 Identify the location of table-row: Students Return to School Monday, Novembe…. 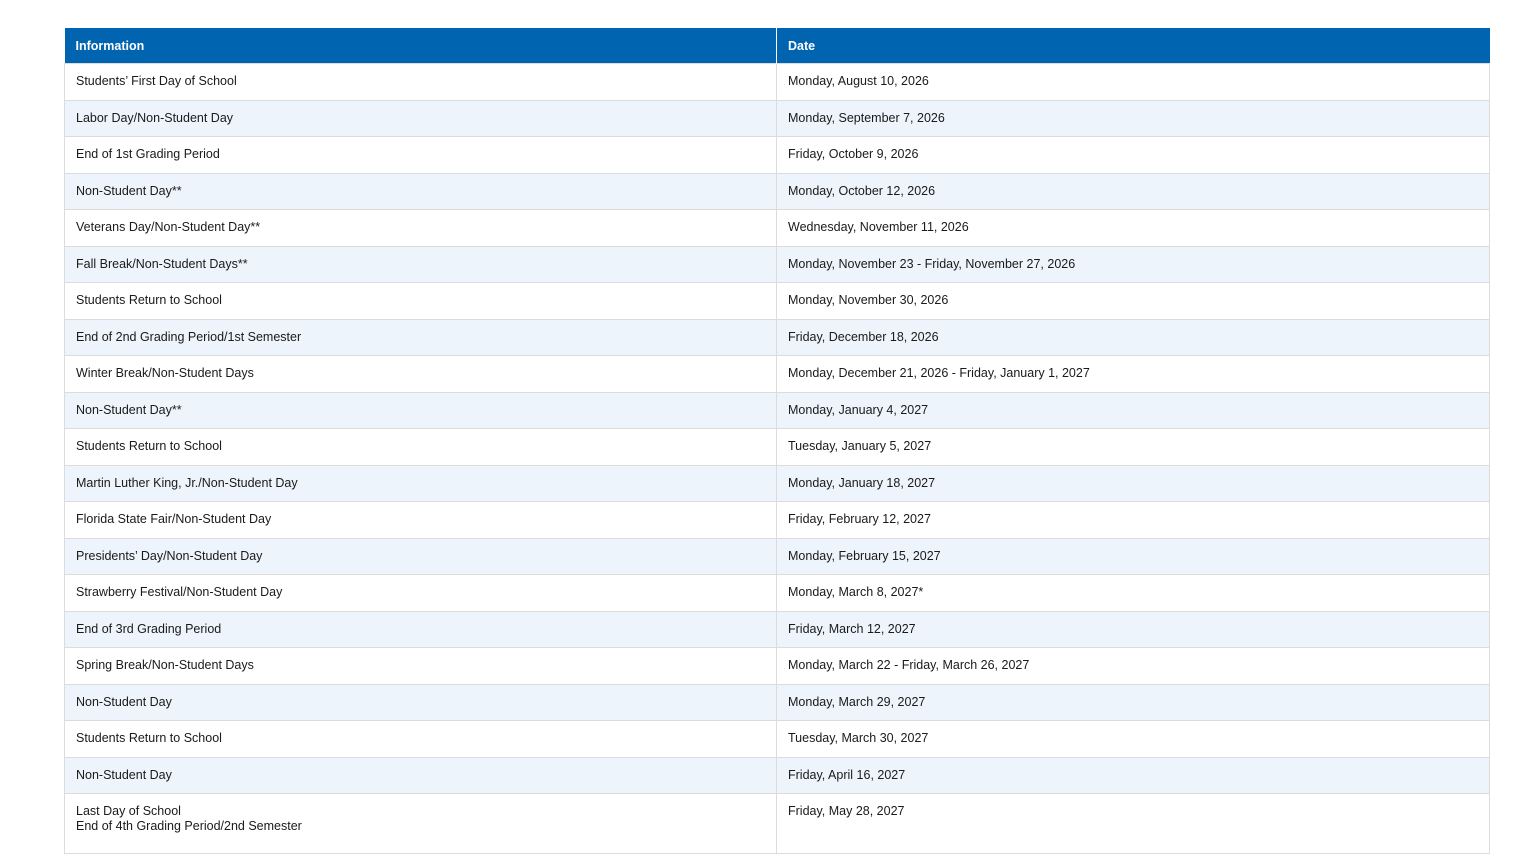
(777, 301).